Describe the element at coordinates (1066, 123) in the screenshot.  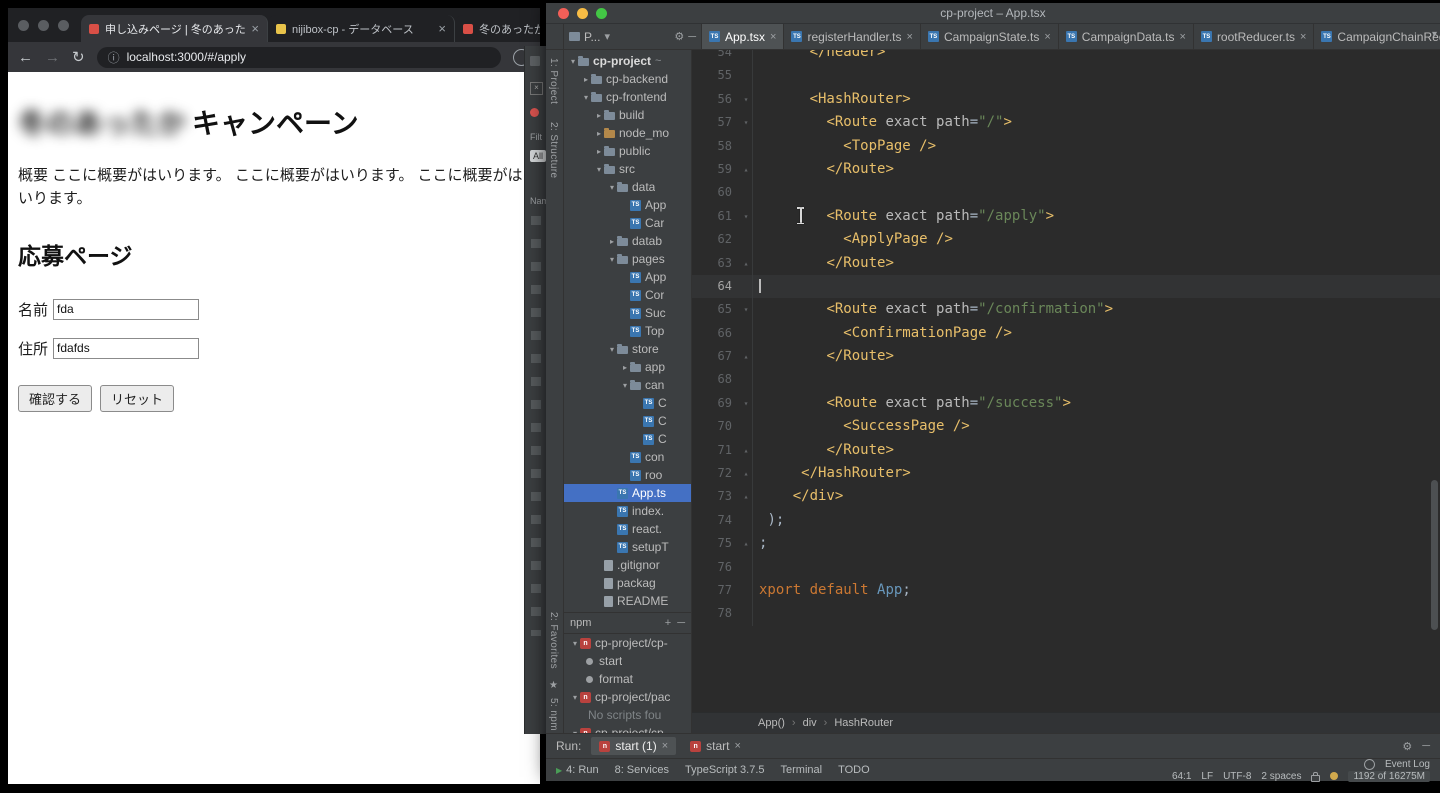
I see `code-line: 57 ▾ <Route exact path="/">` at that location.